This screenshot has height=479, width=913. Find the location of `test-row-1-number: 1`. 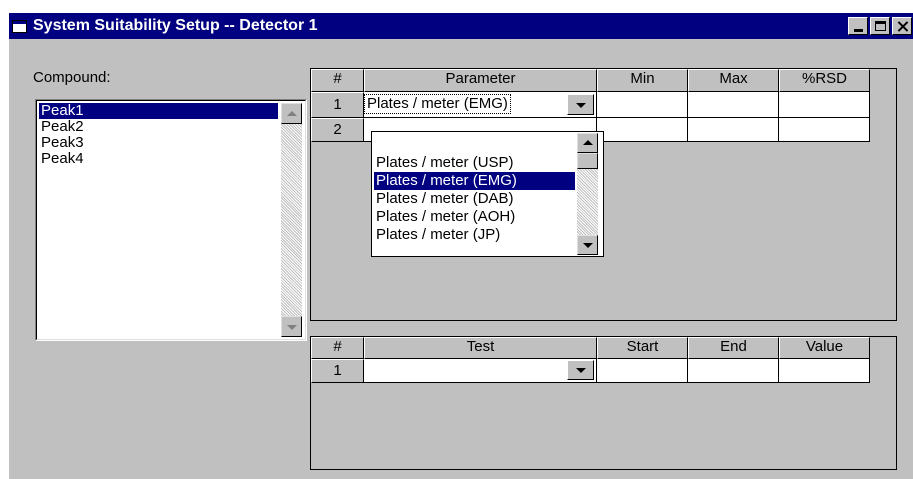

test-row-1-number: 1 is located at coordinates (337, 371).